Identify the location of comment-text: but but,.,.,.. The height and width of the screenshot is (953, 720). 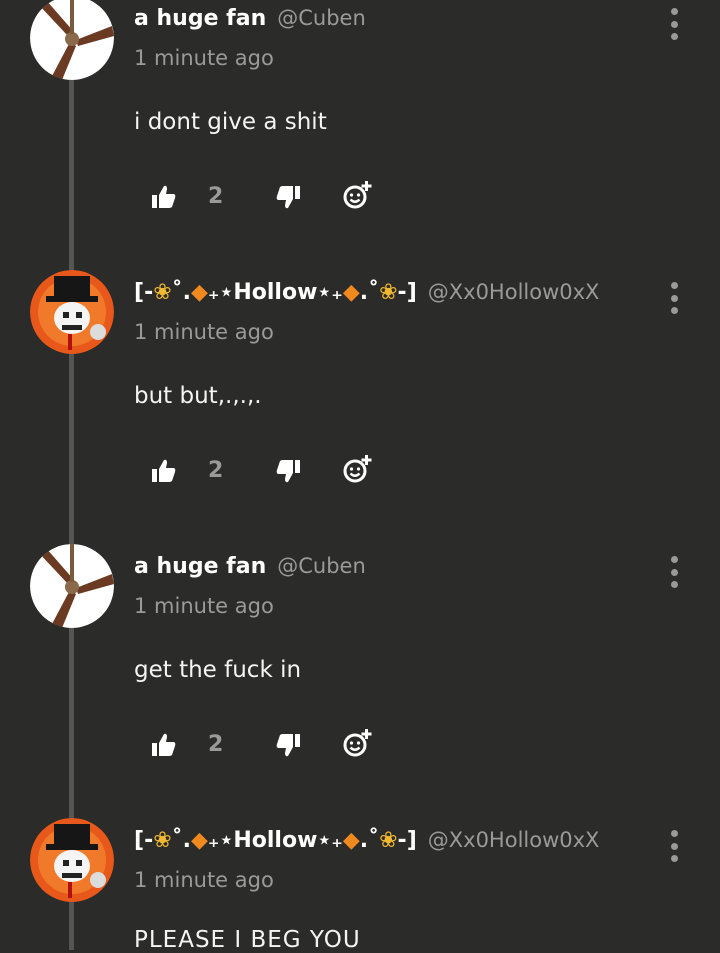
(198, 396).